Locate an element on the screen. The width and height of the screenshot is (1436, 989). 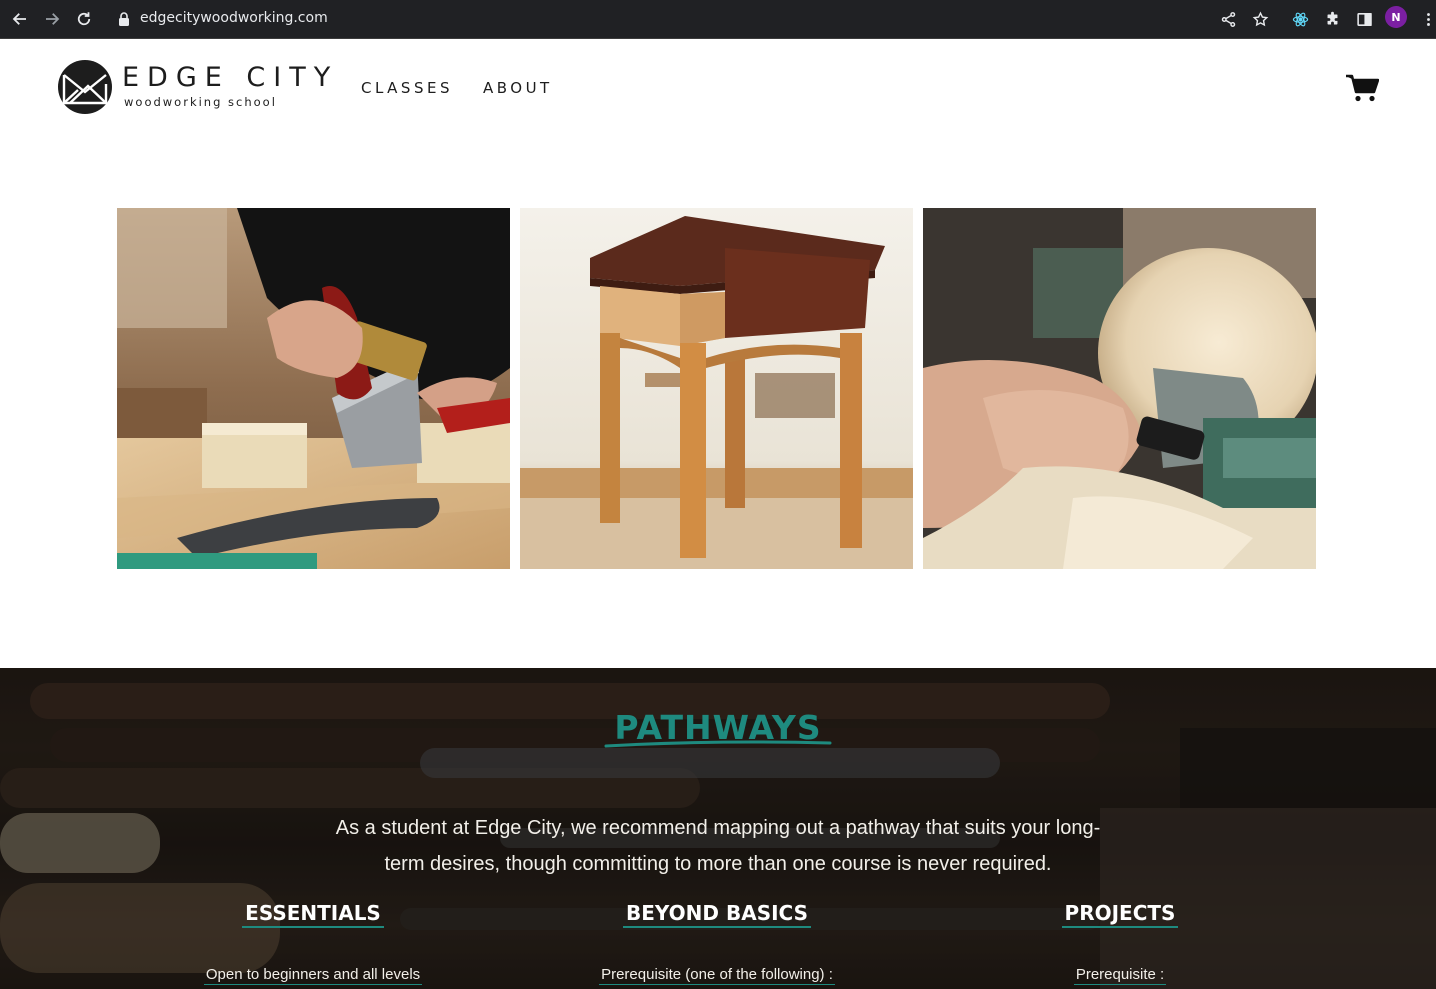
sidepanel-icon is located at coordinates (1364, 19).